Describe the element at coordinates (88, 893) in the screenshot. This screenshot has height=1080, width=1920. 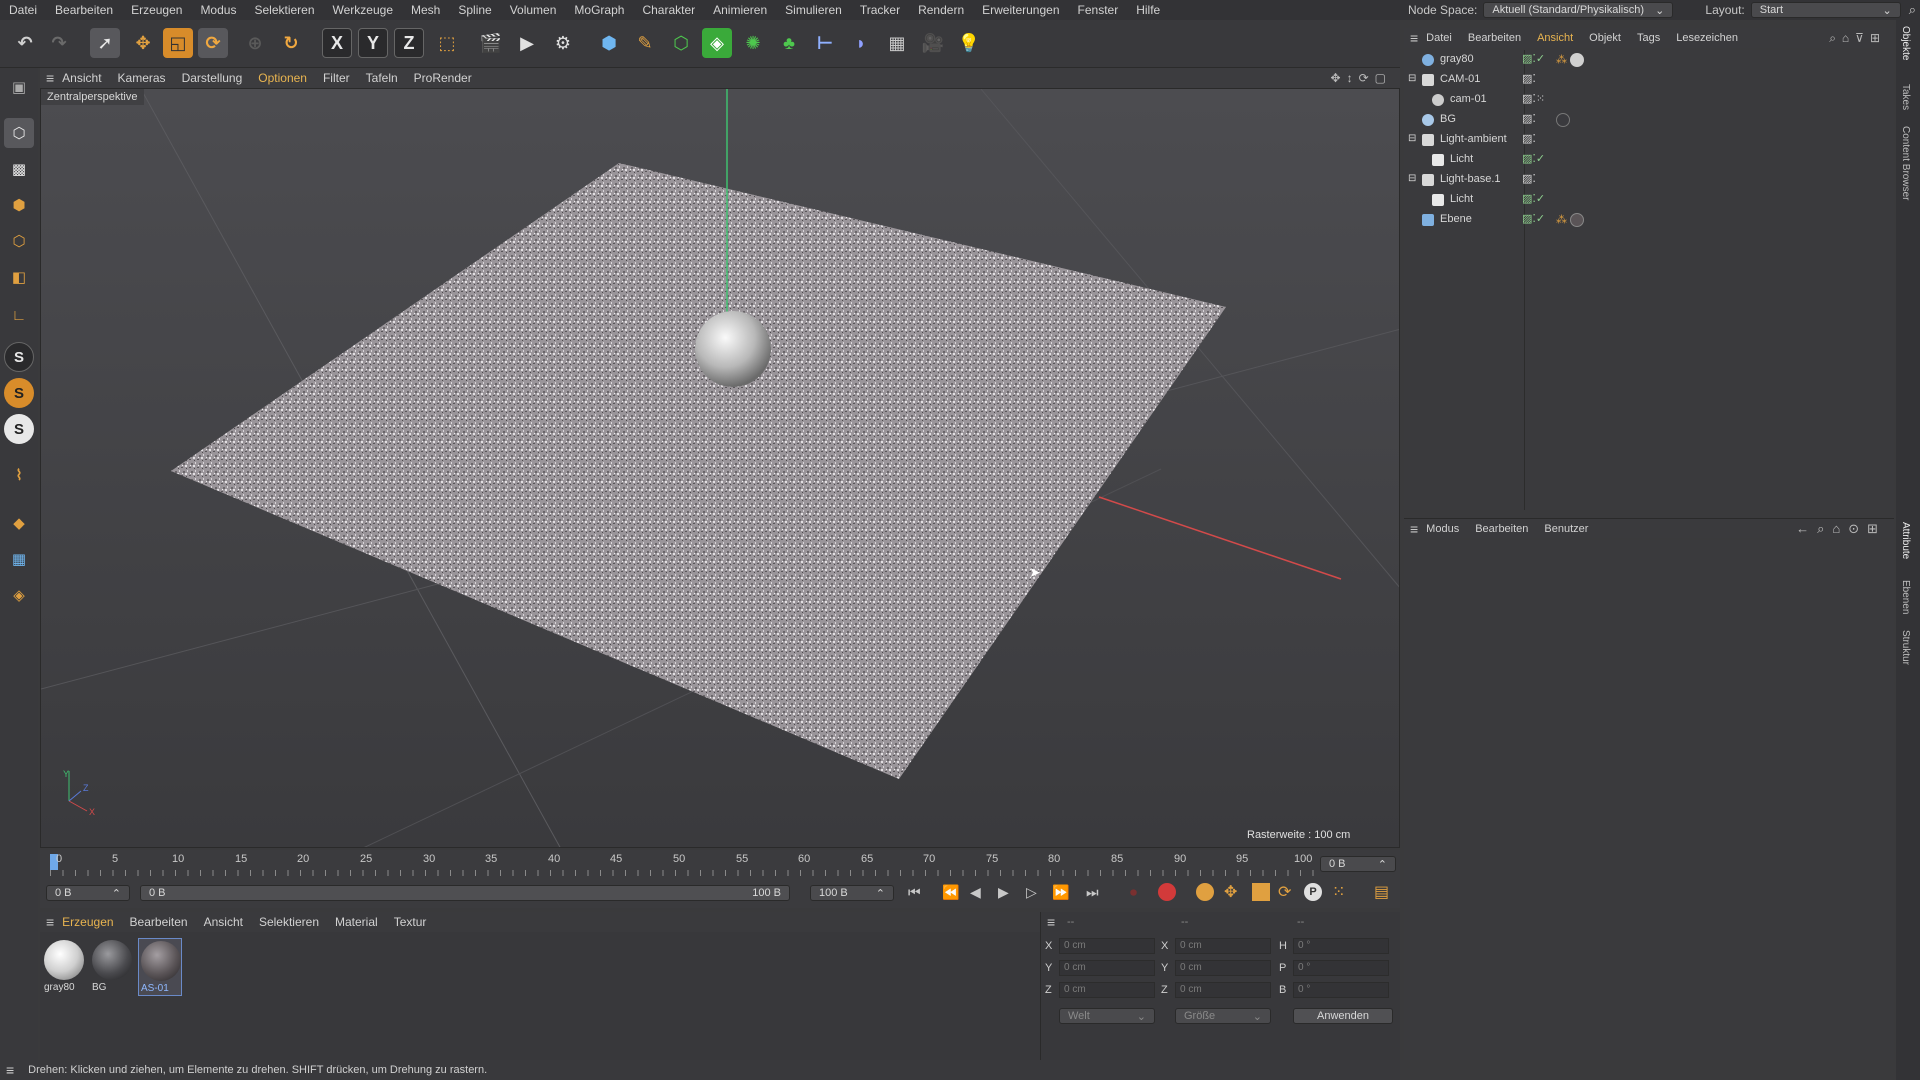
I see `start-frame-field: 0 B ⌃` at that location.